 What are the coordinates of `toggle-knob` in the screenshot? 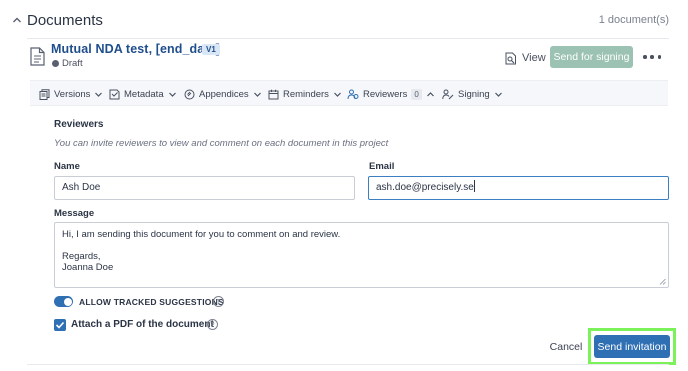 It's located at (67, 301).